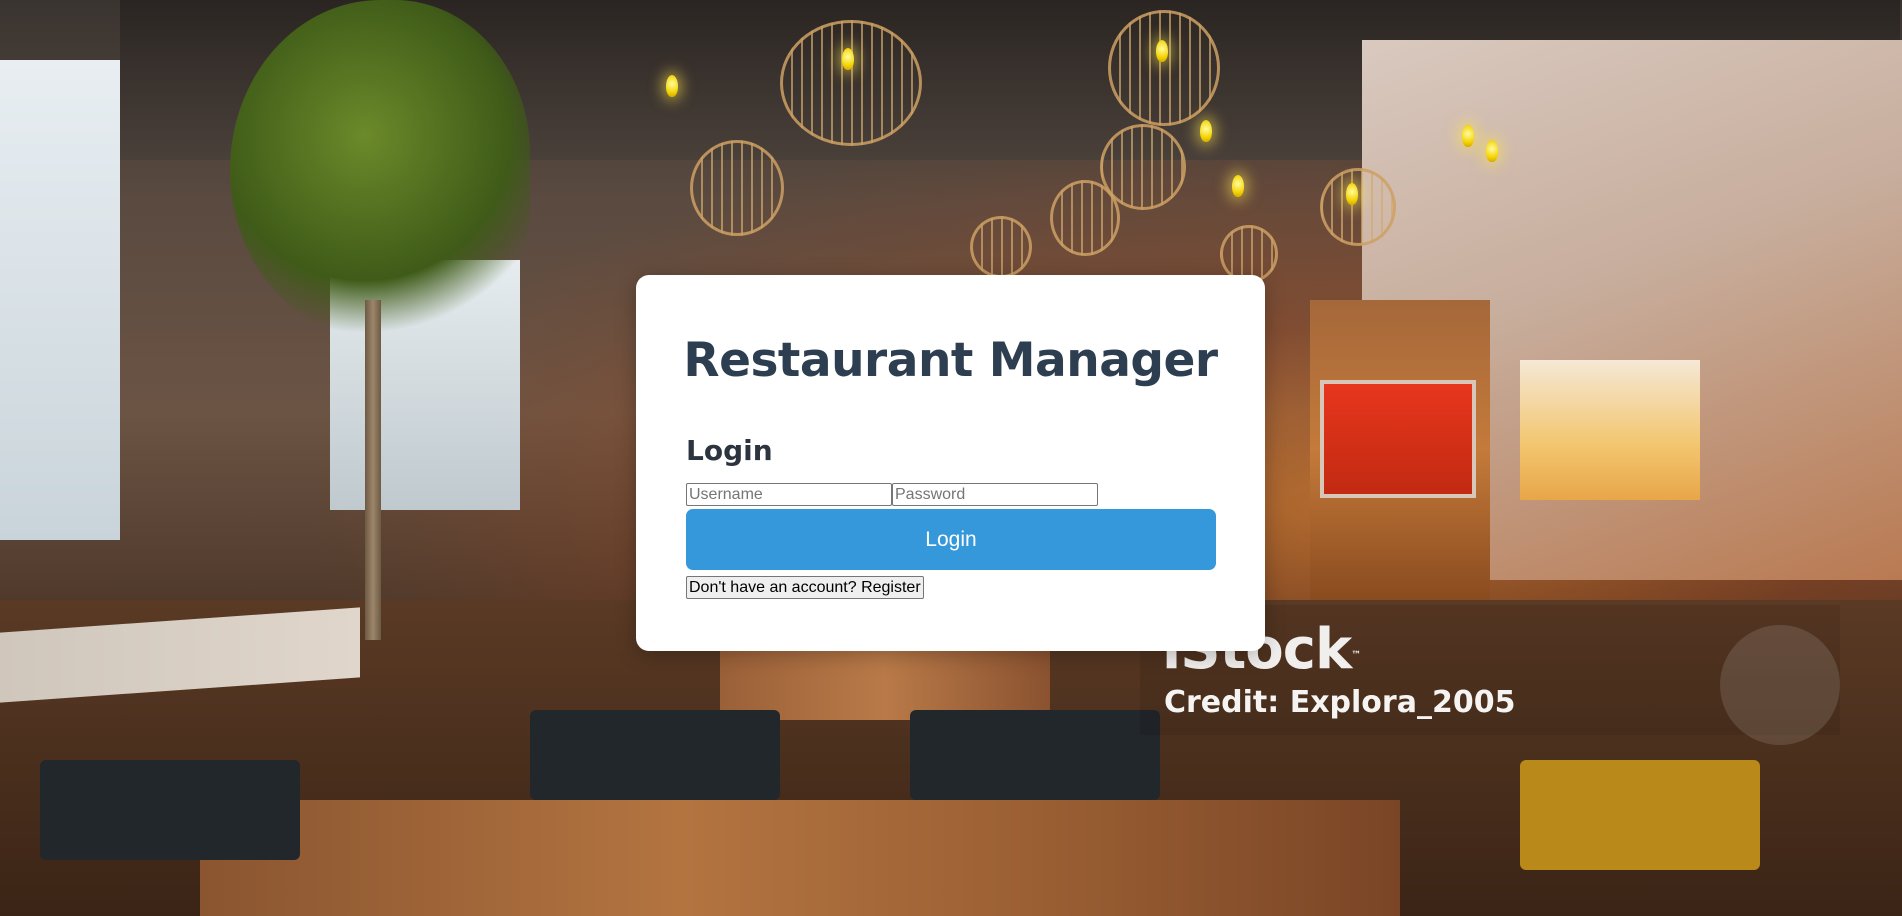 Image resolution: width=1902 pixels, height=916 pixels. Describe the element at coordinates (1356, 655) in the screenshot. I see `watermark-trademark: ™` at that location.